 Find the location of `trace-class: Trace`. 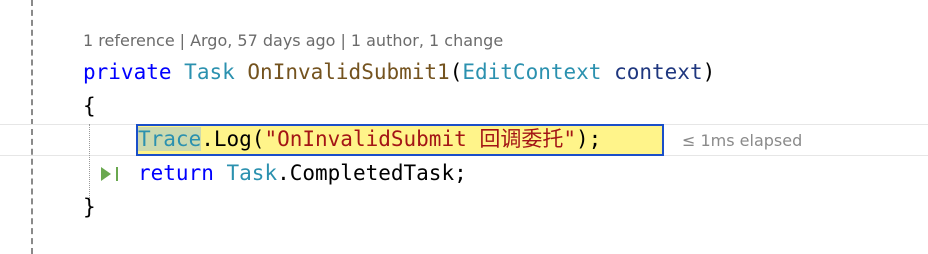

trace-class: Trace is located at coordinates (170, 139).